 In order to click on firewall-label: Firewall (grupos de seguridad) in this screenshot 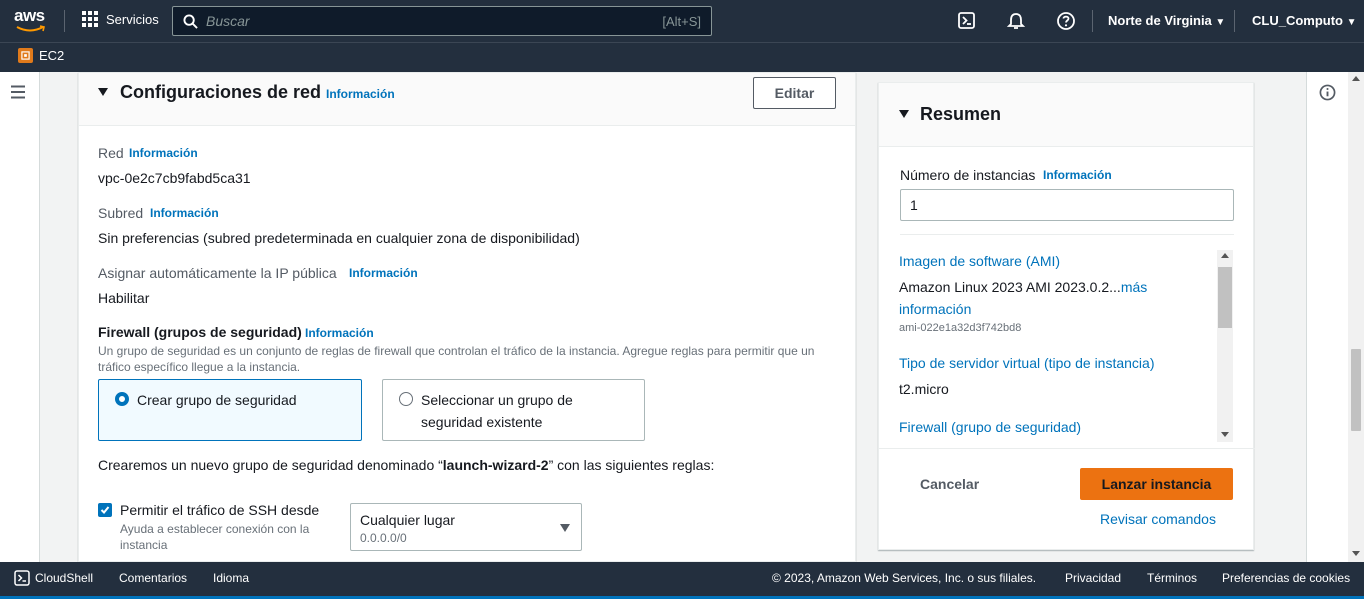, I will do `click(200, 332)`.